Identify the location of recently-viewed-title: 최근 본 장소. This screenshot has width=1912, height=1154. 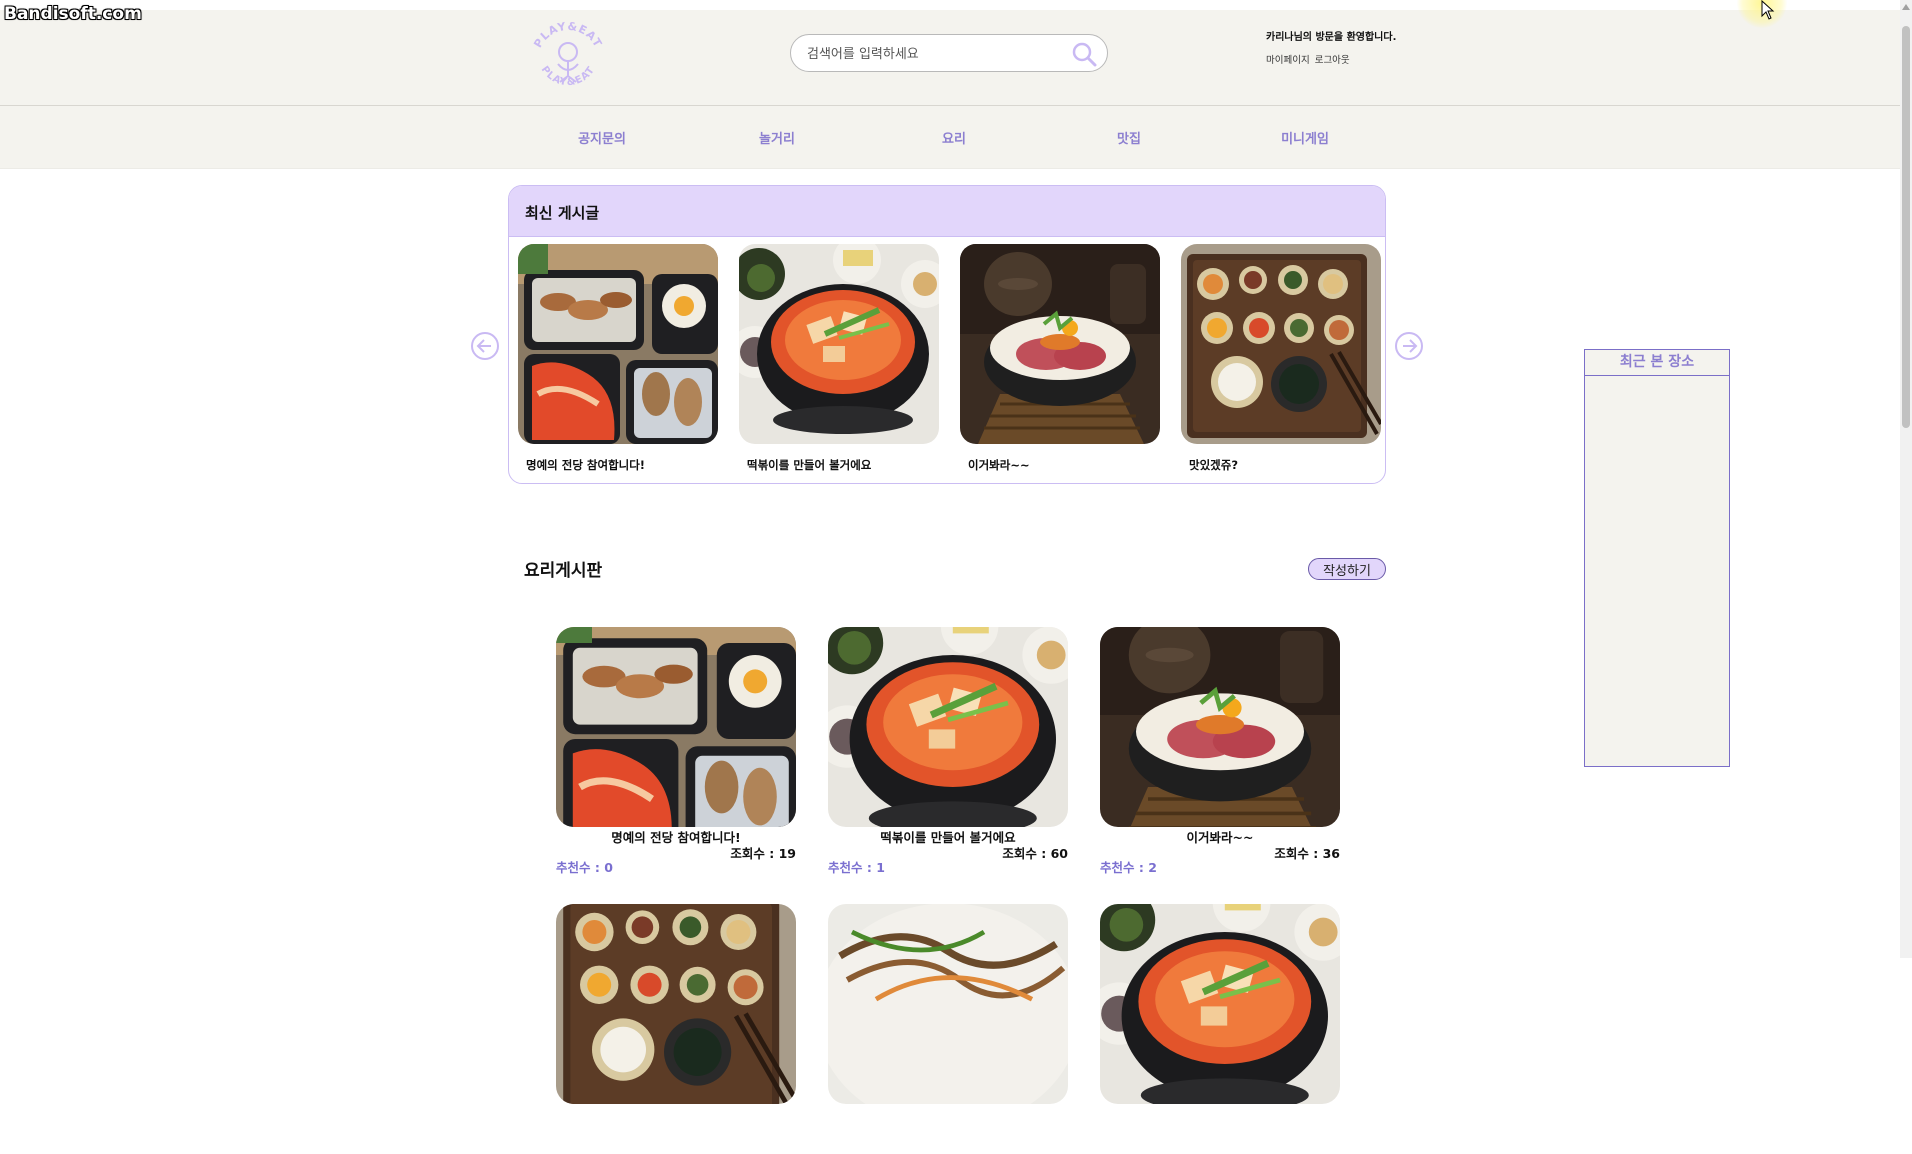
(1657, 363).